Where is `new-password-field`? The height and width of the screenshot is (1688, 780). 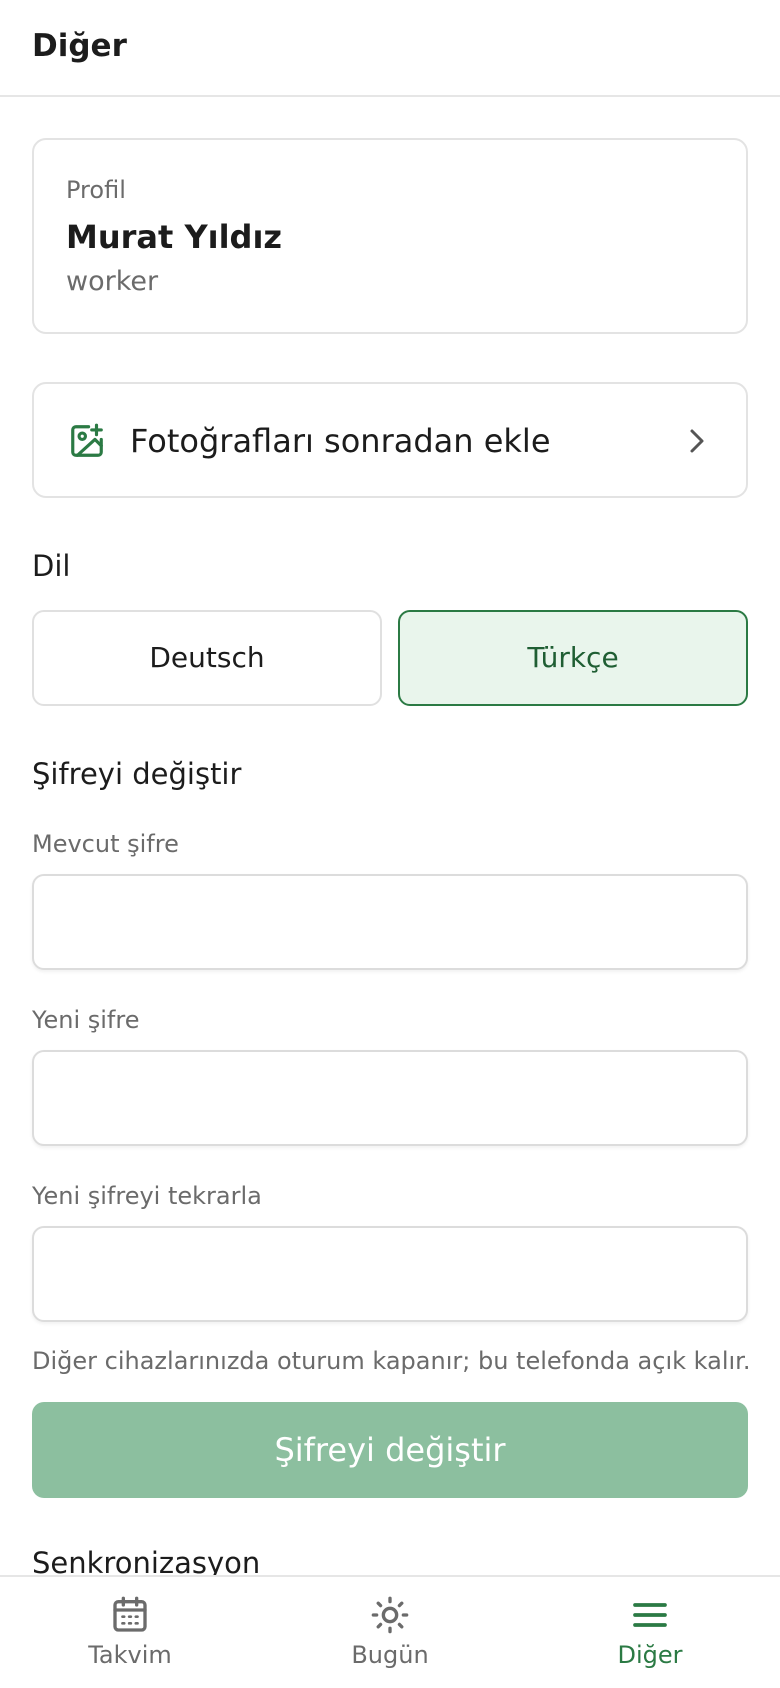 new-password-field is located at coordinates (390, 1098).